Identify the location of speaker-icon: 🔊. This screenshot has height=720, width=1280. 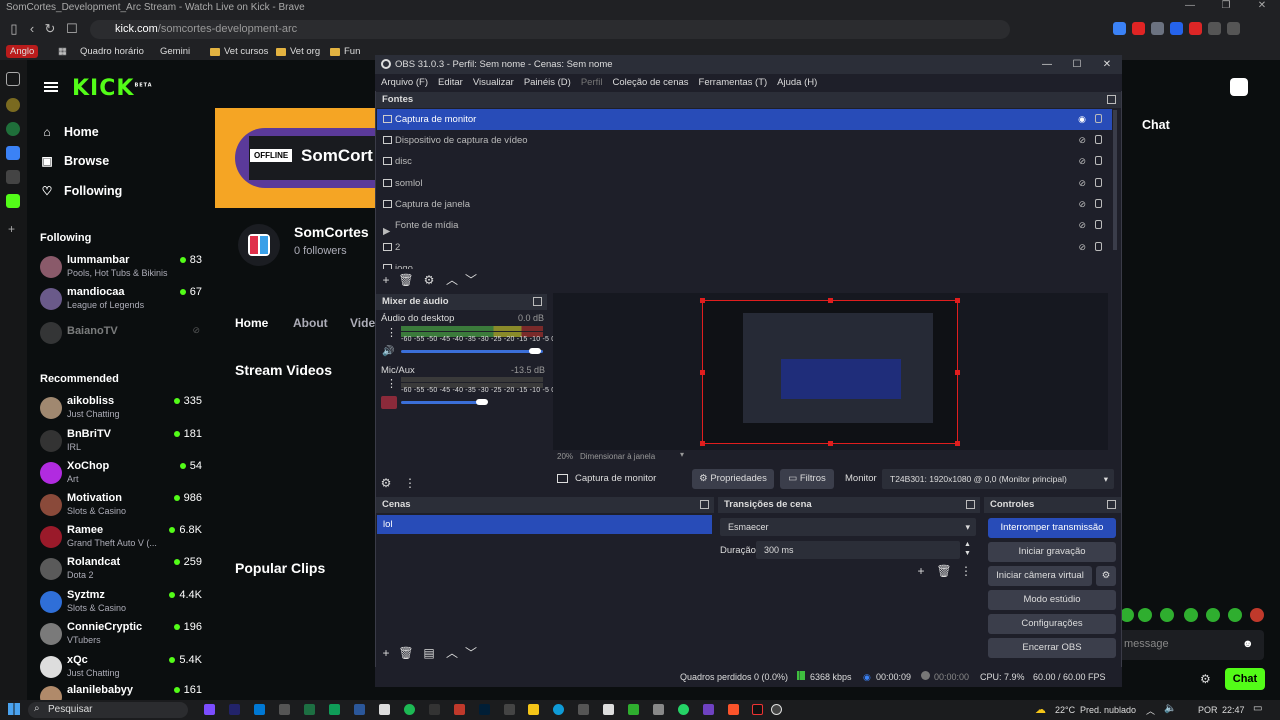
(388, 351).